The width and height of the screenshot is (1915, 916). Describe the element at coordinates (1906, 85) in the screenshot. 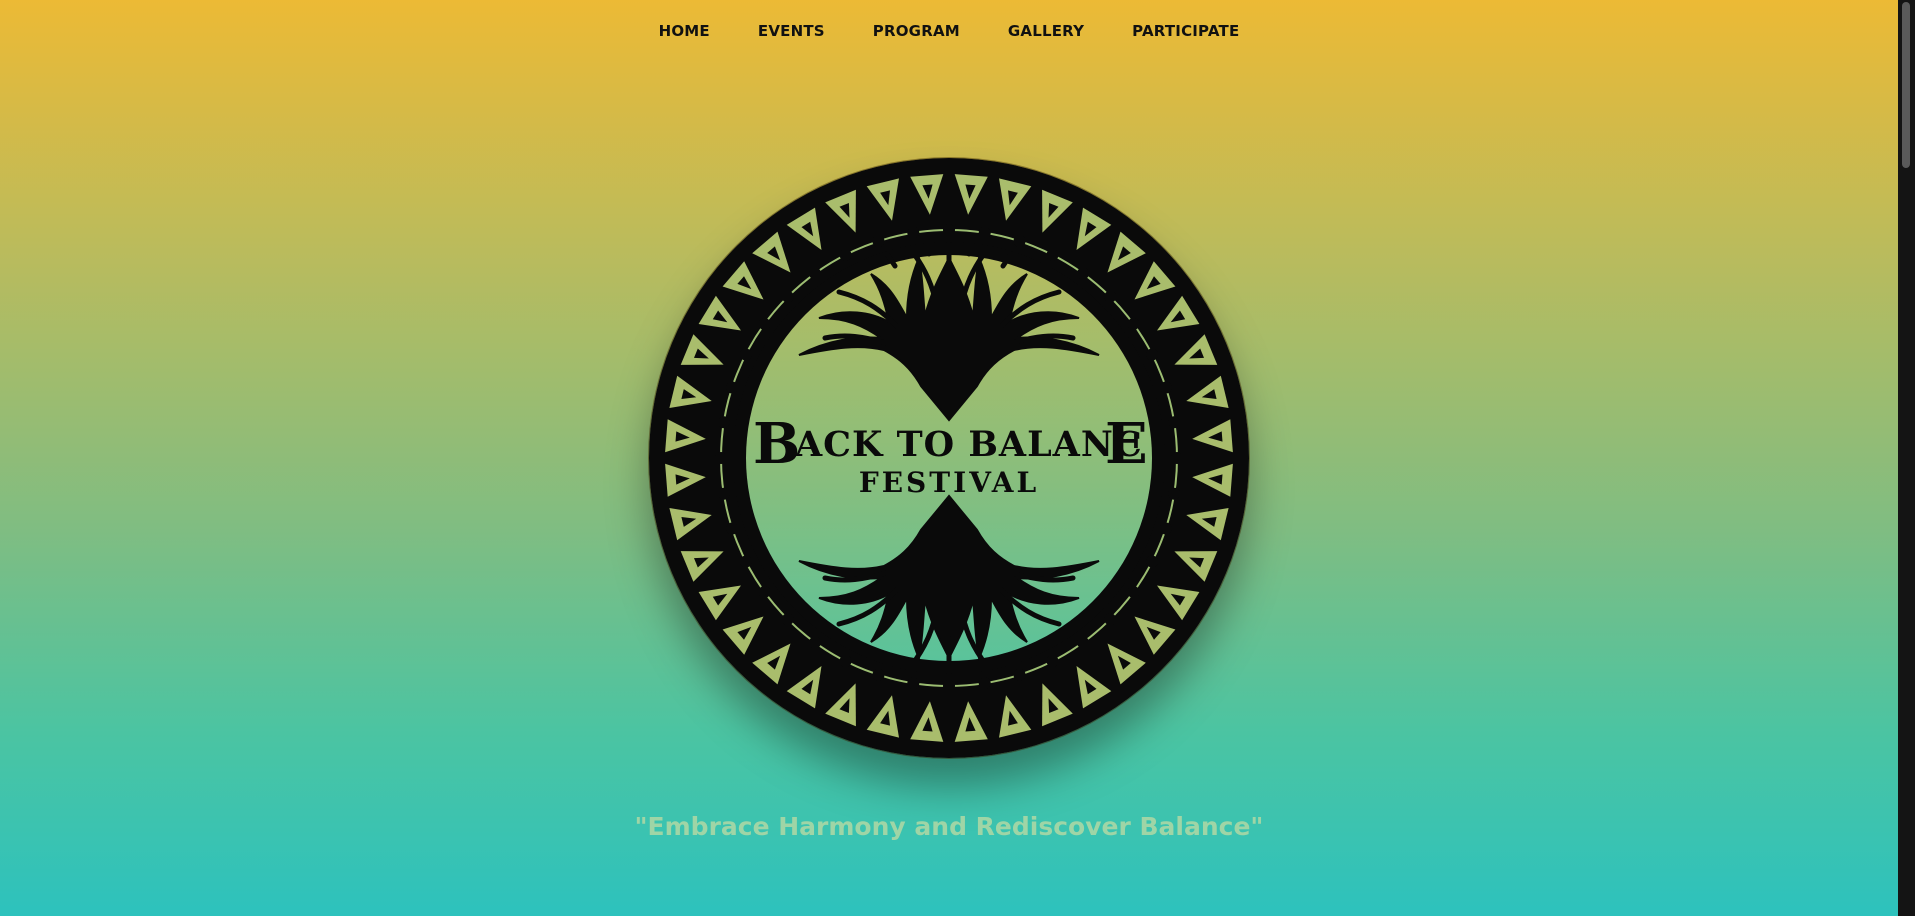

I see `scrollbar-thumb` at that location.